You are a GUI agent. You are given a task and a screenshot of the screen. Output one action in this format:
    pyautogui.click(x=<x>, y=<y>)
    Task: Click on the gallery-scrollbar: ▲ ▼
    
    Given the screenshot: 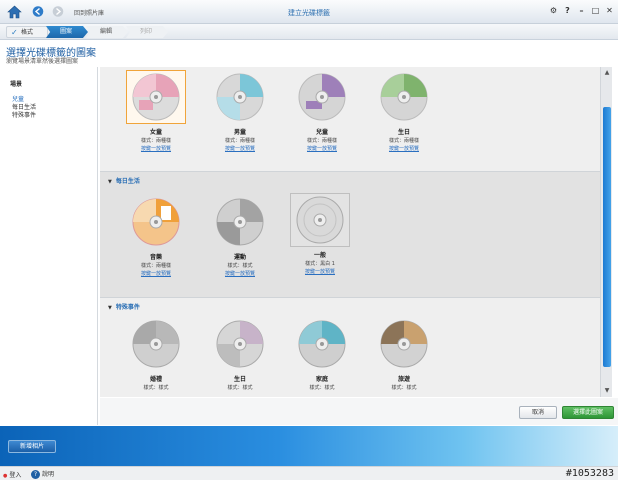 What is the action you would take?
    pyautogui.click(x=606, y=232)
    